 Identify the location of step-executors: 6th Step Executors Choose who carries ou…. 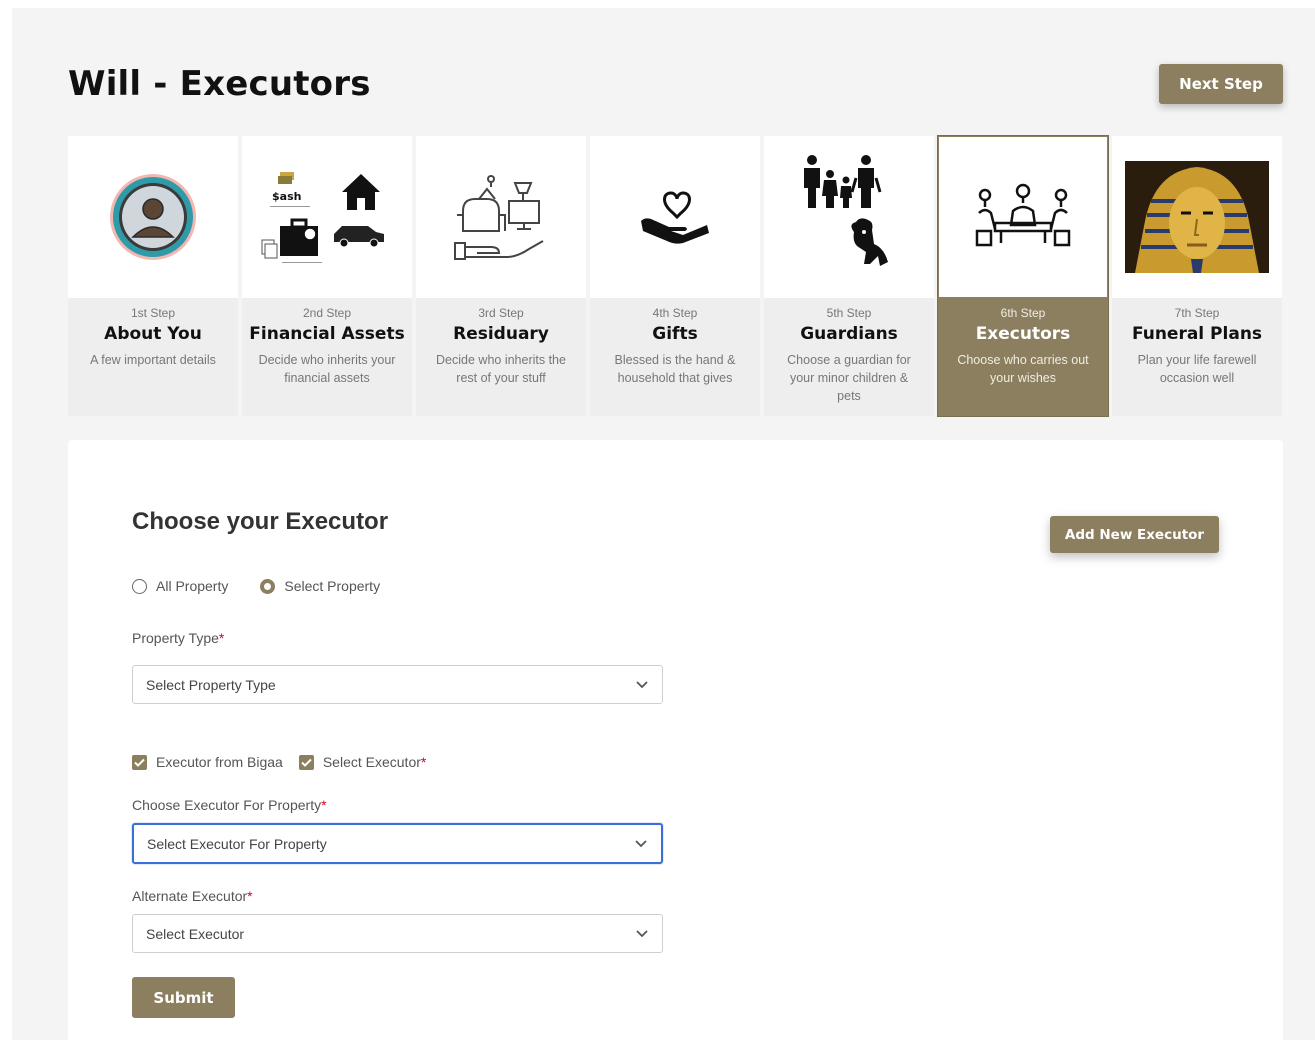
(1023, 276).